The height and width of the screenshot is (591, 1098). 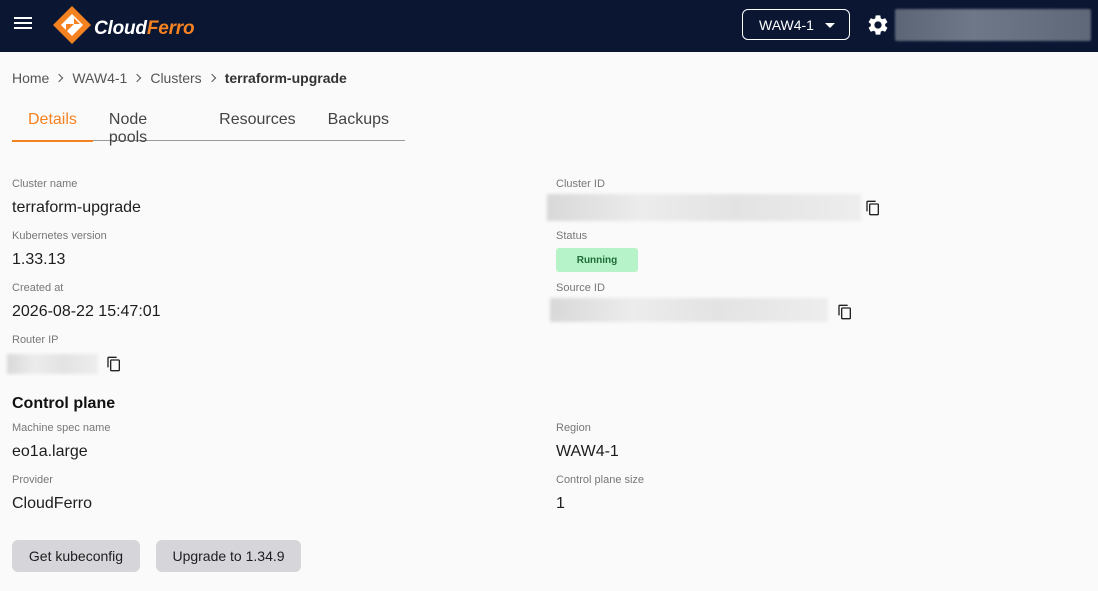 What do you see at coordinates (689, 310) in the screenshot?
I see `source-id-value-redacted` at bounding box center [689, 310].